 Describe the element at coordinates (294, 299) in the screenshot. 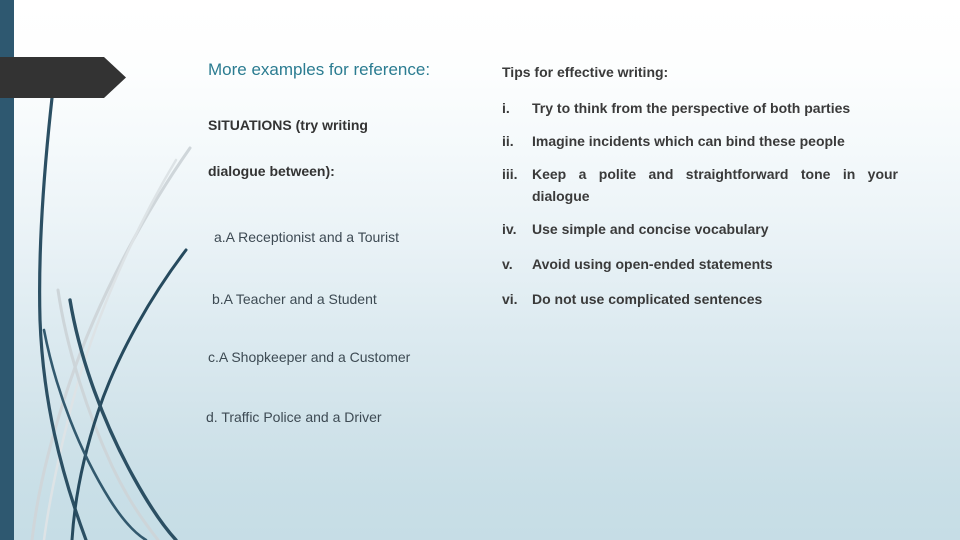

I see `example-item: b.A Teacher and a Student` at that location.